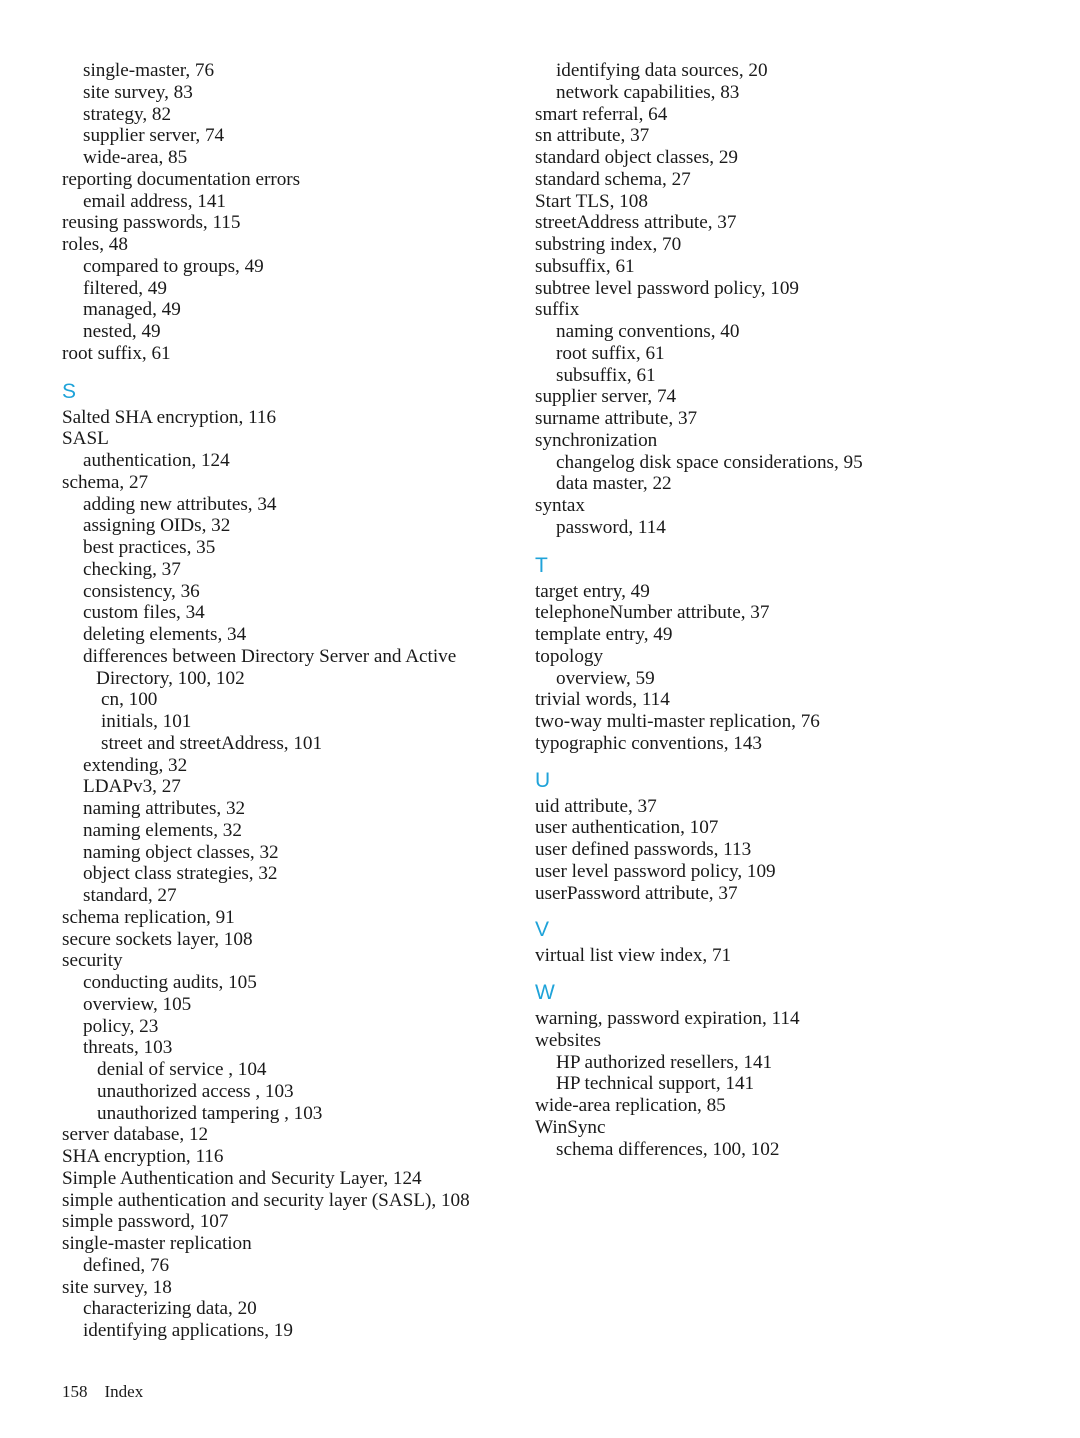 This screenshot has height=1438, width=1080. What do you see at coordinates (545, 992) in the screenshot?
I see `section-letter-w: W` at bounding box center [545, 992].